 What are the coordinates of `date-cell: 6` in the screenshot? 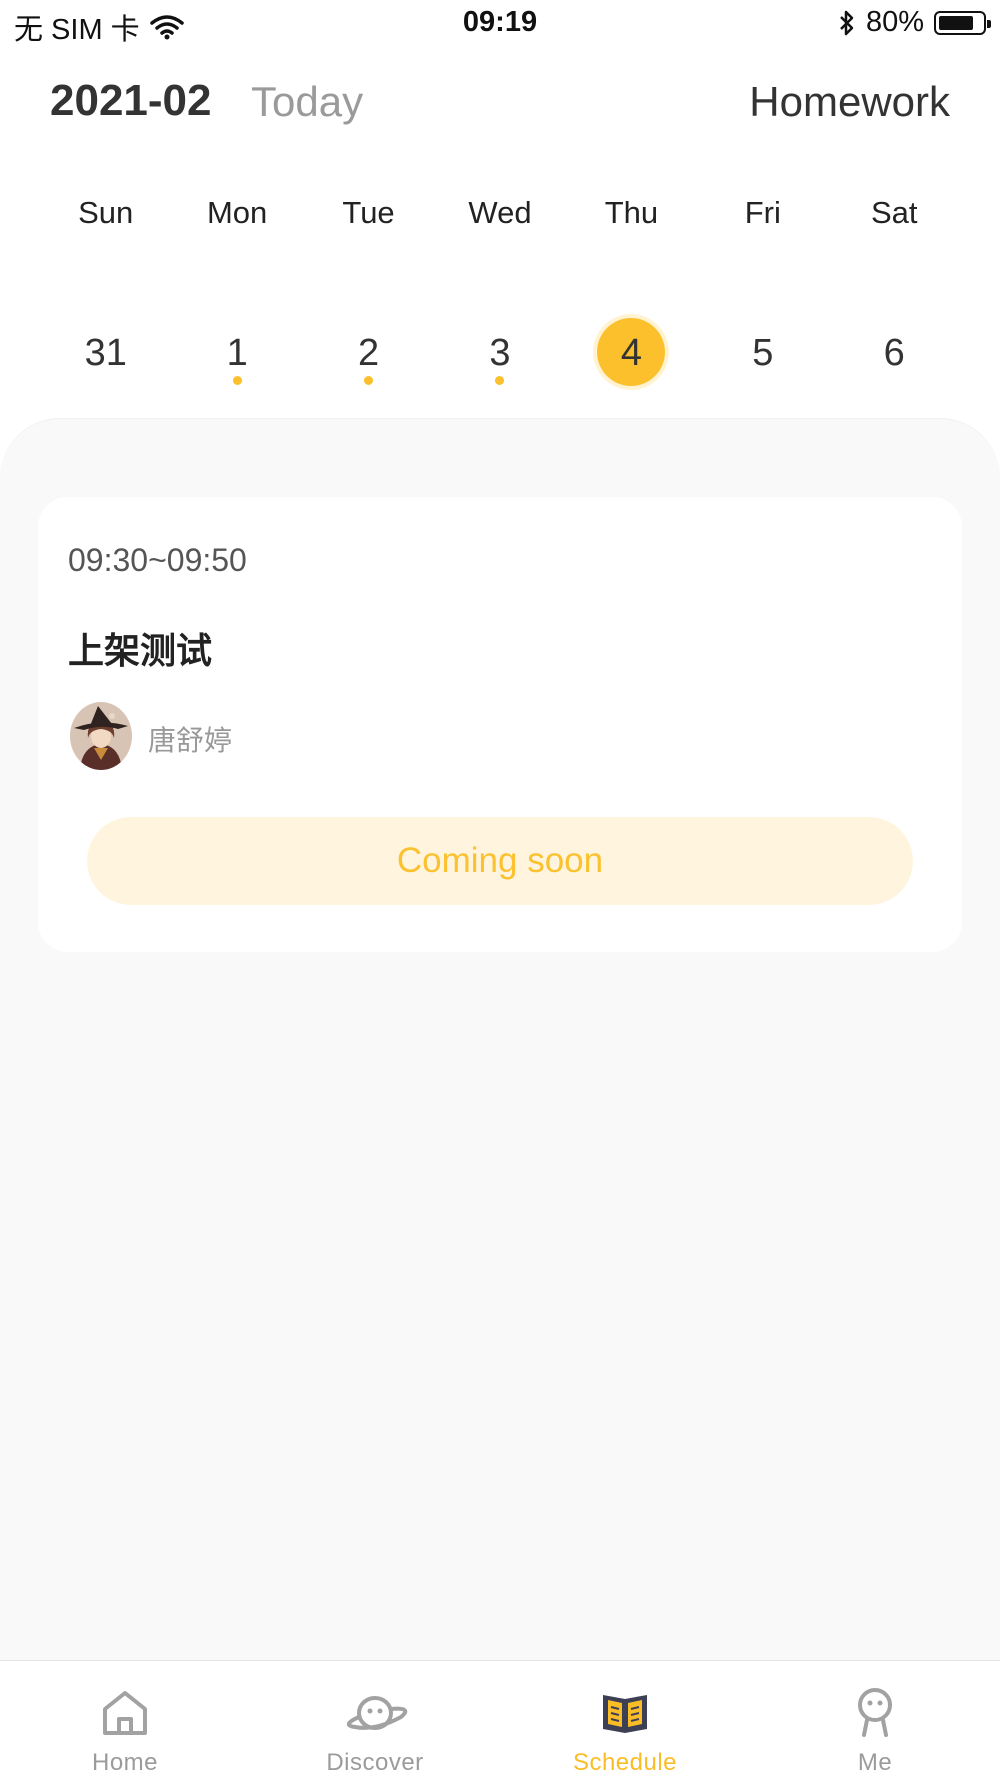 It's located at (894, 353).